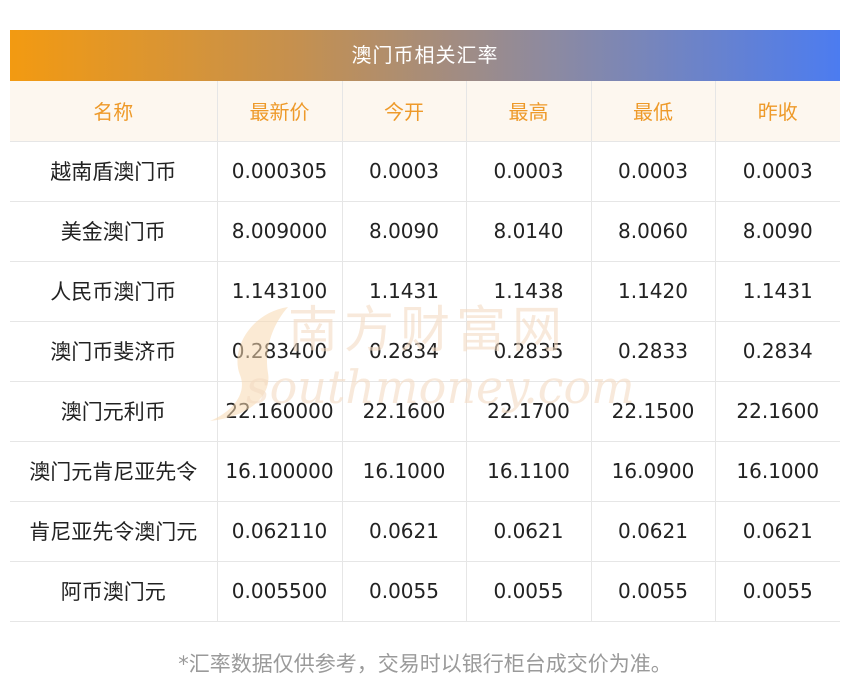  I want to click on cell-low: 22.1500, so click(653, 411).